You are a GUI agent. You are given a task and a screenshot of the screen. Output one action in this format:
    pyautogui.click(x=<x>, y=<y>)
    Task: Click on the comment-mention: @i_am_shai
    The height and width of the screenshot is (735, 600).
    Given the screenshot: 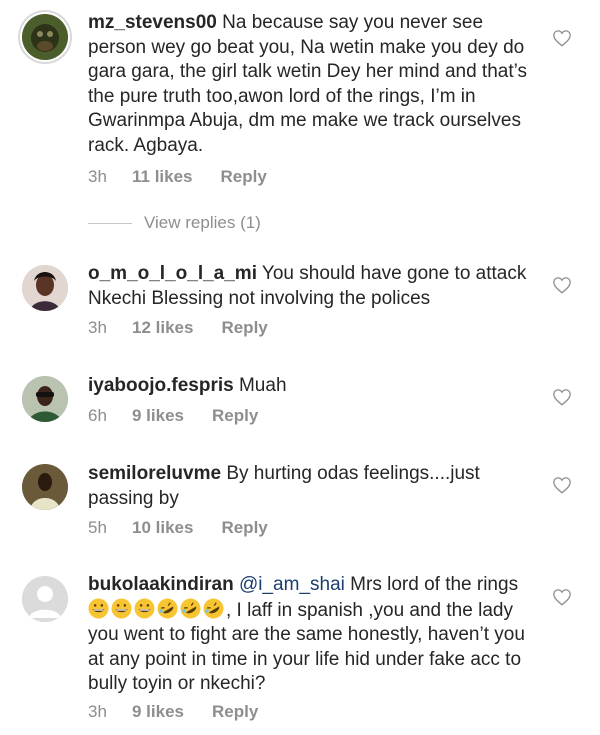 What is the action you would take?
    pyautogui.click(x=292, y=584)
    